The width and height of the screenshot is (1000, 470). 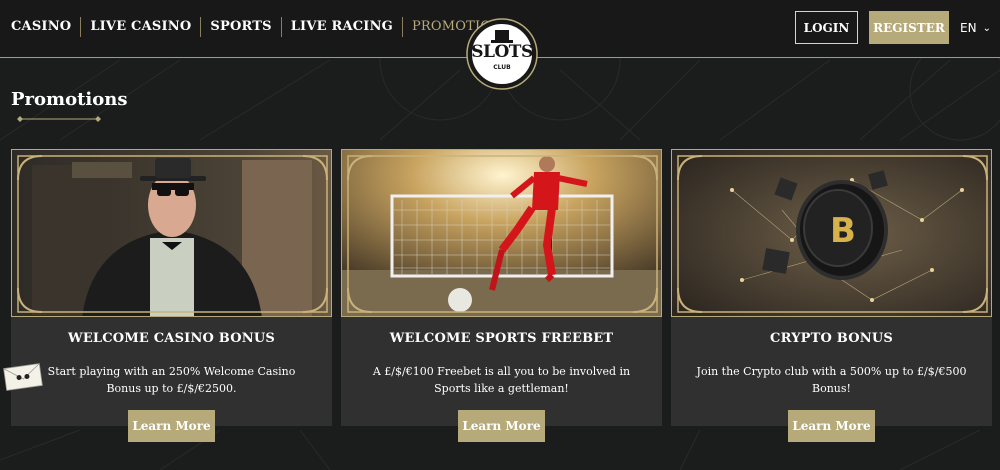 What do you see at coordinates (342, 27) in the screenshot?
I see `nav-item-live-racing: LIVE RACING` at bounding box center [342, 27].